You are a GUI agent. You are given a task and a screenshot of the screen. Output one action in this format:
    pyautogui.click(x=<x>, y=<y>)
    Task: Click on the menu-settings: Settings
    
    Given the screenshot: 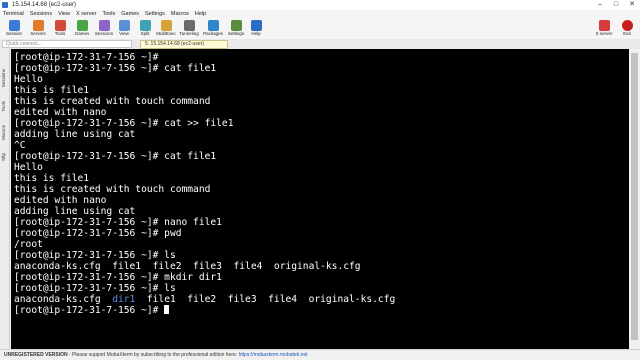 What is the action you would take?
    pyautogui.click(x=155, y=14)
    